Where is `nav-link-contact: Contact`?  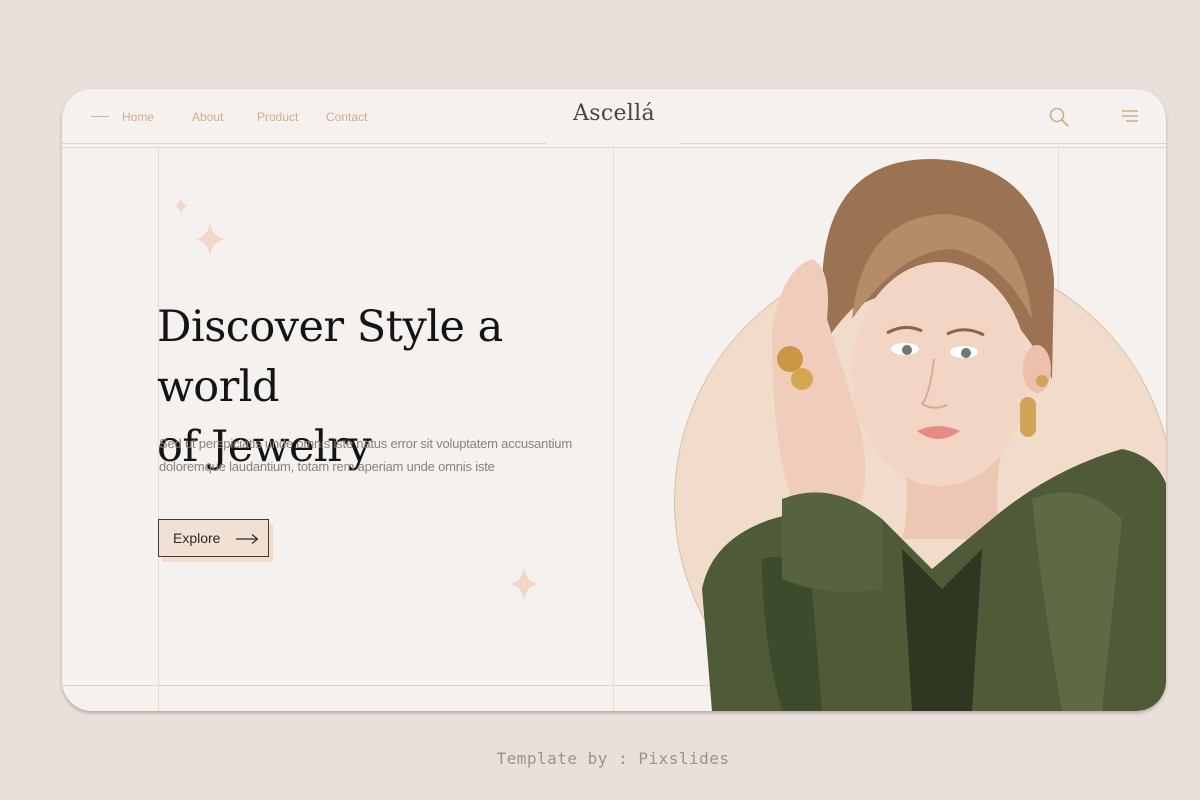
nav-link-contact: Contact is located at coordinates (346, 117).